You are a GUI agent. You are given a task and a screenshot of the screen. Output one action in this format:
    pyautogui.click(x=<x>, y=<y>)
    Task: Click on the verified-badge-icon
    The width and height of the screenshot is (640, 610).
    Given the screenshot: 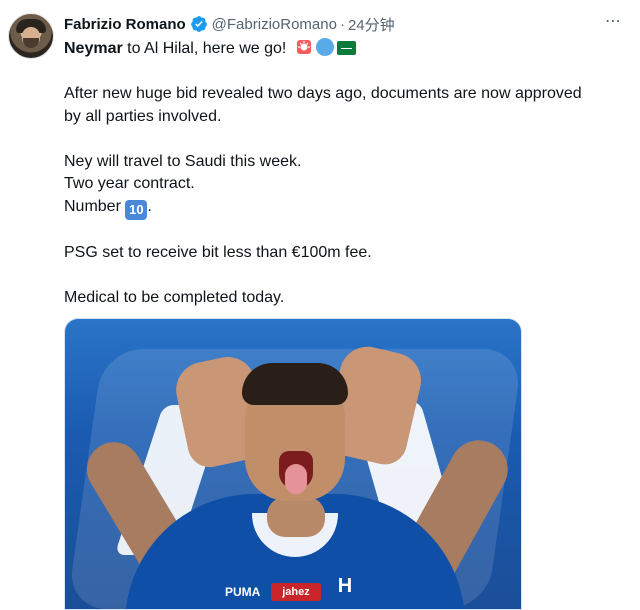 What is the action you would take?
    pyautogui.click(x=198, y=24)
    